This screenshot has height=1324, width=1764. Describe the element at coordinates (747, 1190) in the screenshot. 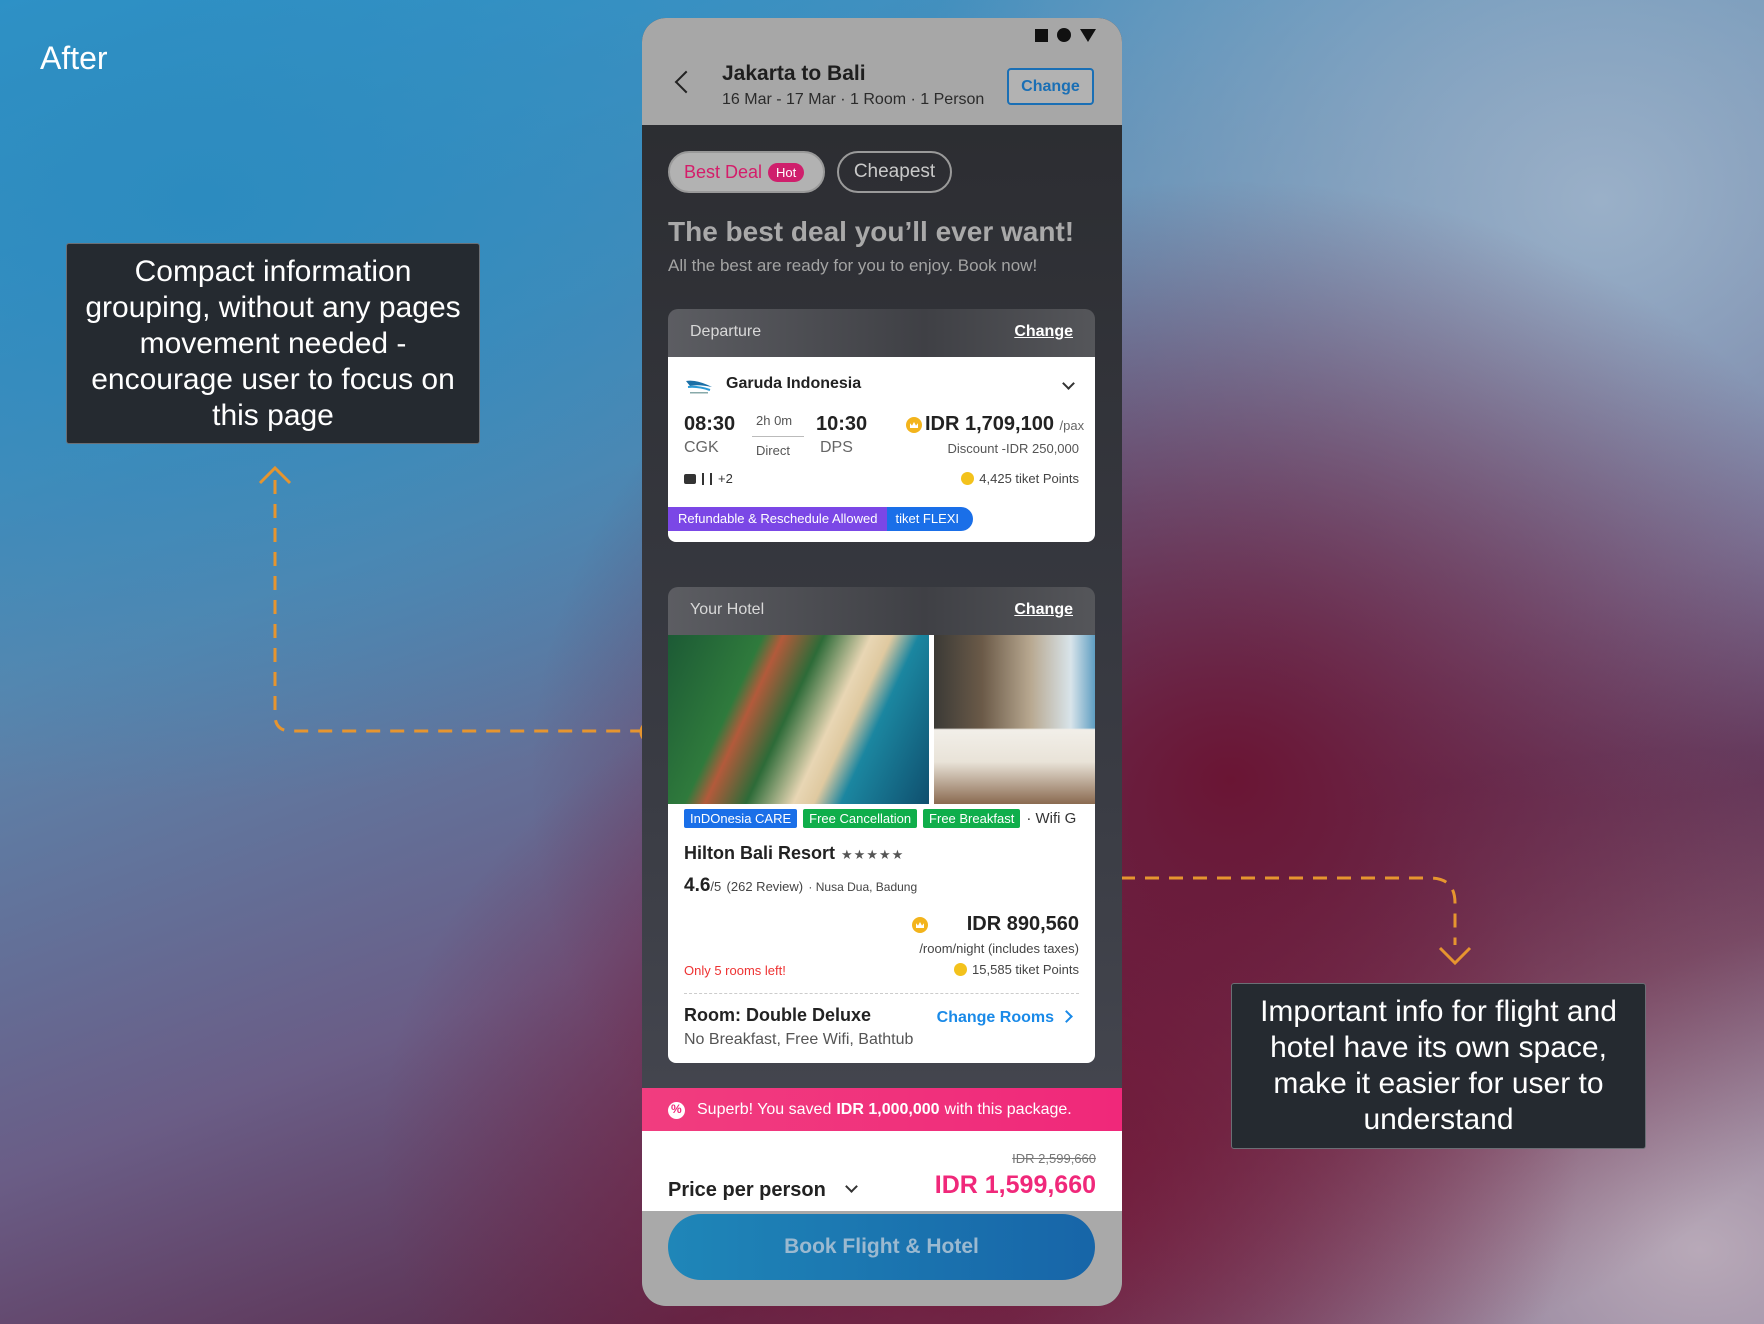

I see `price-per-person-dropdown: Price per person` at that location.